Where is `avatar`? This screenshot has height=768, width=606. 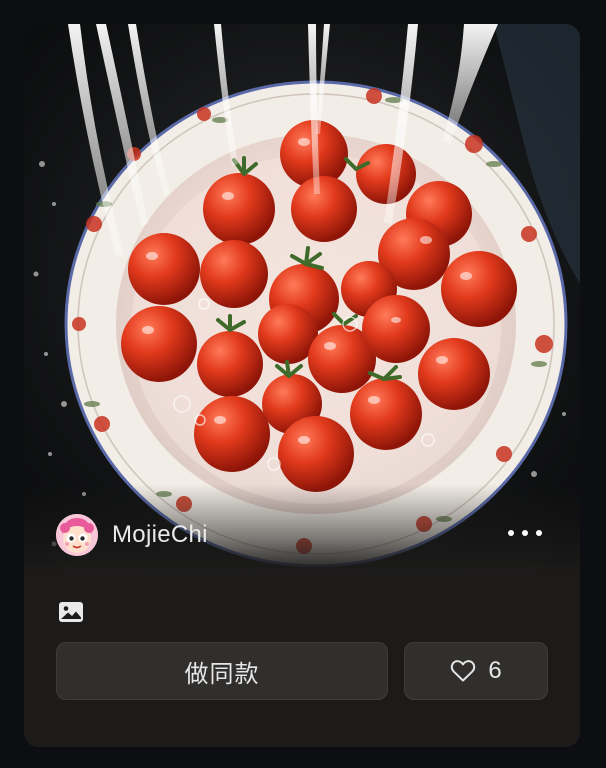
avatar is located at coordinates (77, 535).